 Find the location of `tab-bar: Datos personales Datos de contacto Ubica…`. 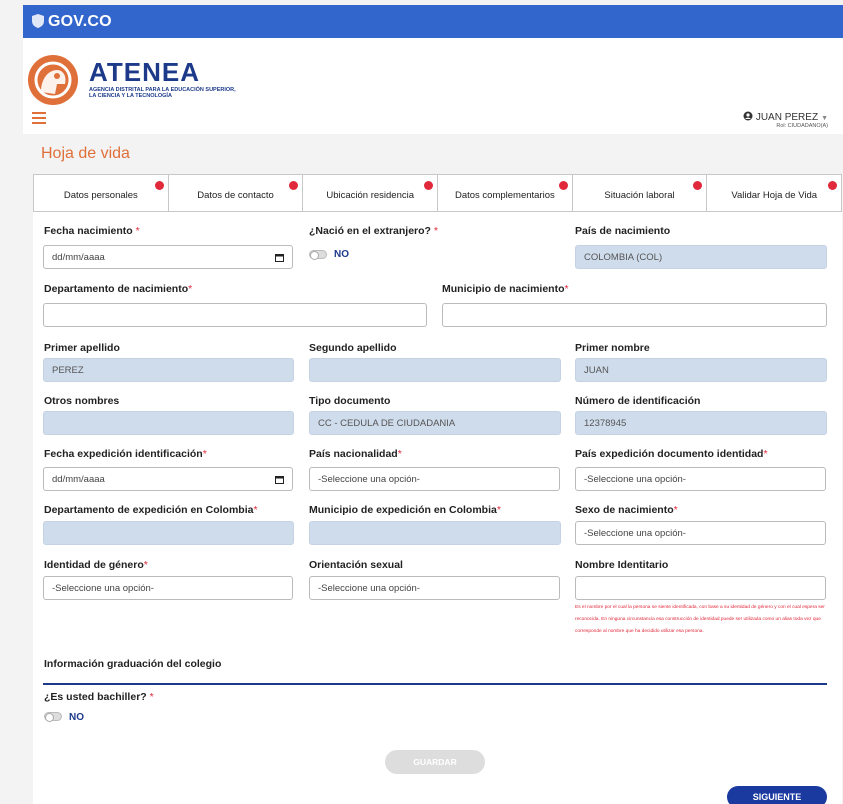

tab-bar: Datos personales Datos de contacto Ubica… is located at coordinates (437, 193).